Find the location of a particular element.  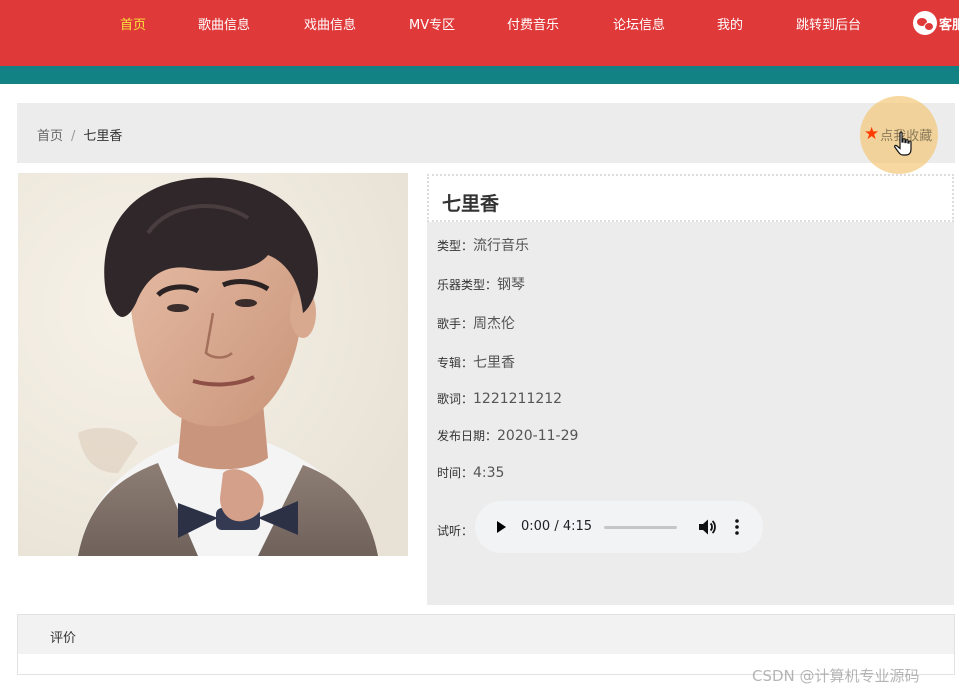

preview-label: 试听： is located at coordinates (455, 531).